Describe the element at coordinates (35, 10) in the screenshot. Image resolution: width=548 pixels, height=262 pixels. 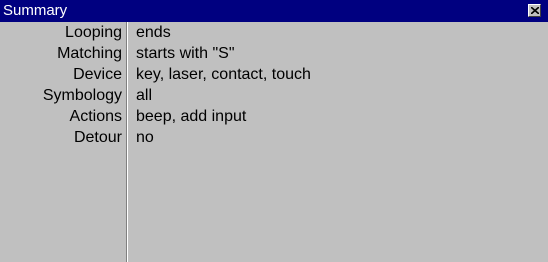
I see `window-title: Summary` at that location.